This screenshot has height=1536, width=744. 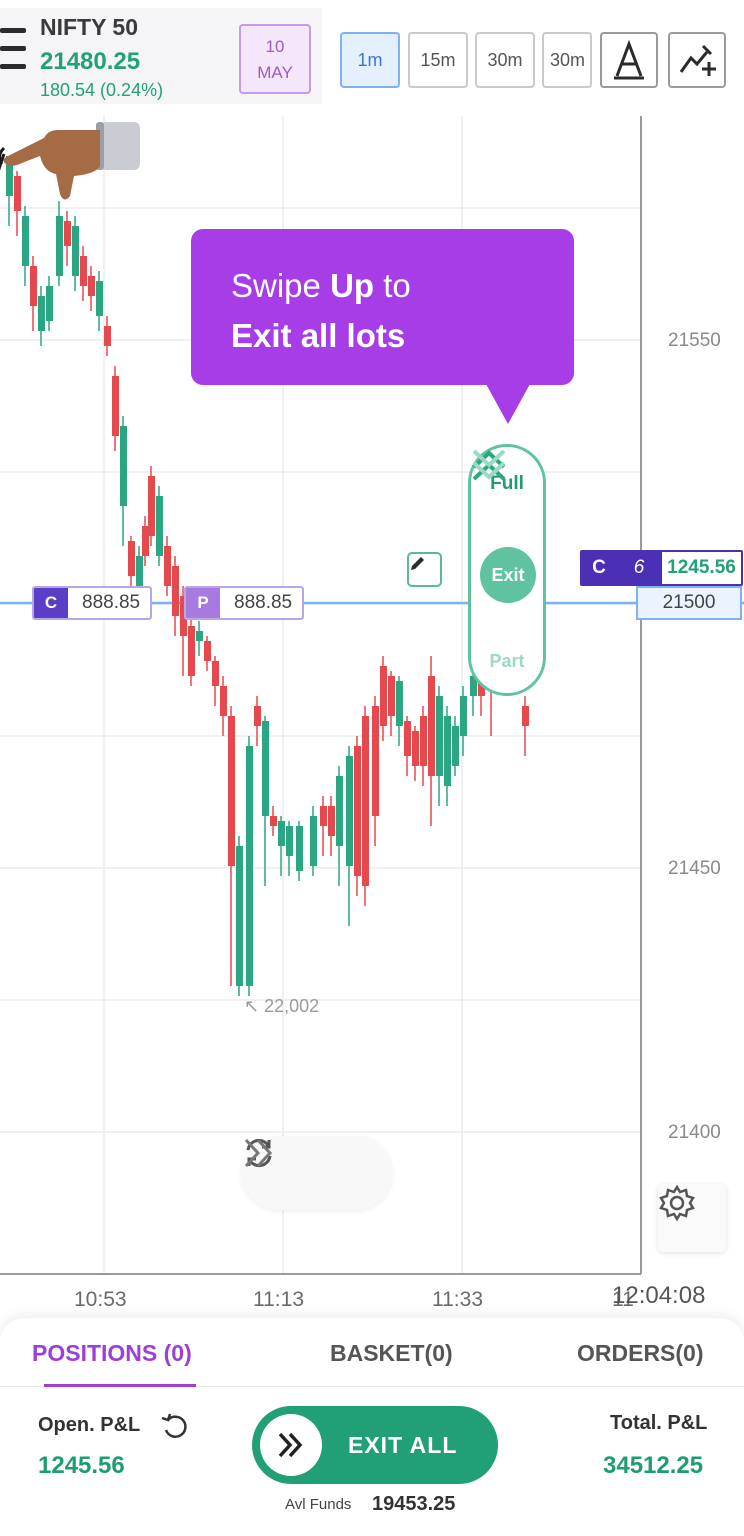 I want to click on text-tool-button, so click(x=629, y=60).